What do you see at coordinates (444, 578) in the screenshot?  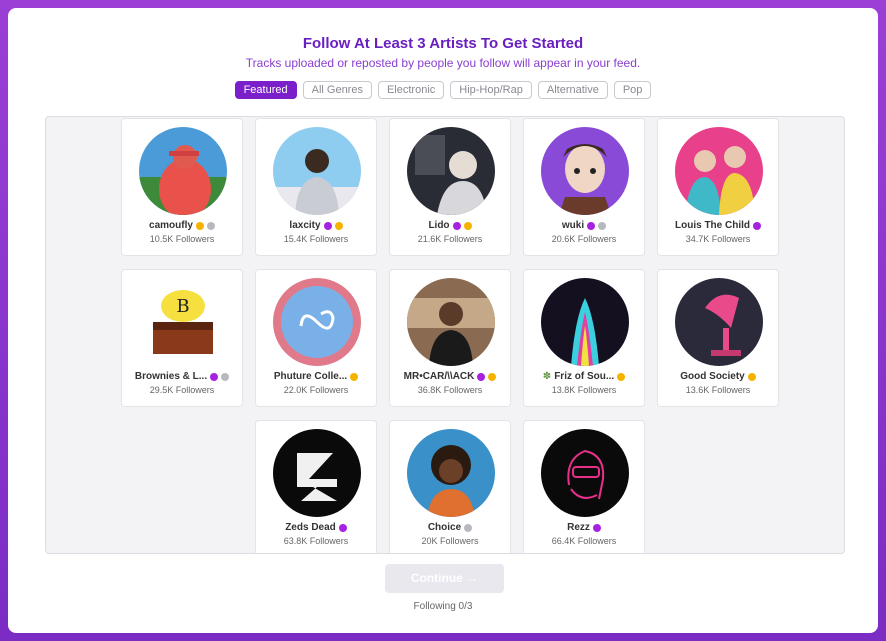 I see `continue-button: Continue →` at bounding box center [444, 578].